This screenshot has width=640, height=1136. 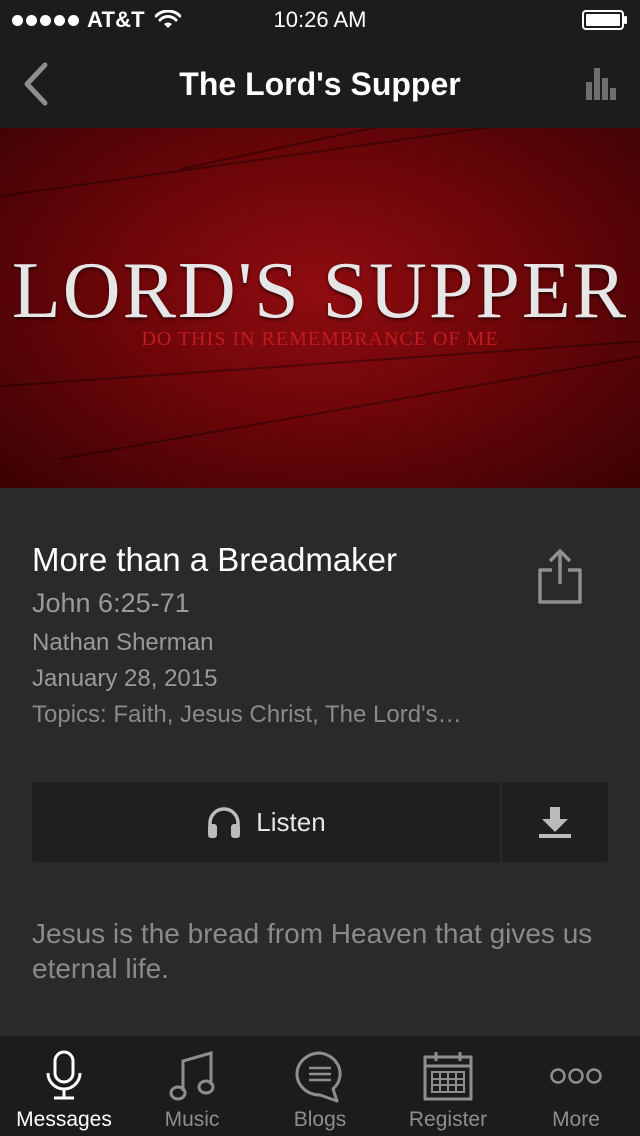 What do you see at coordinates (318, 1077) in the screenshot?
I see `speech-bubble-icon` at bounding box center [318, 1077].